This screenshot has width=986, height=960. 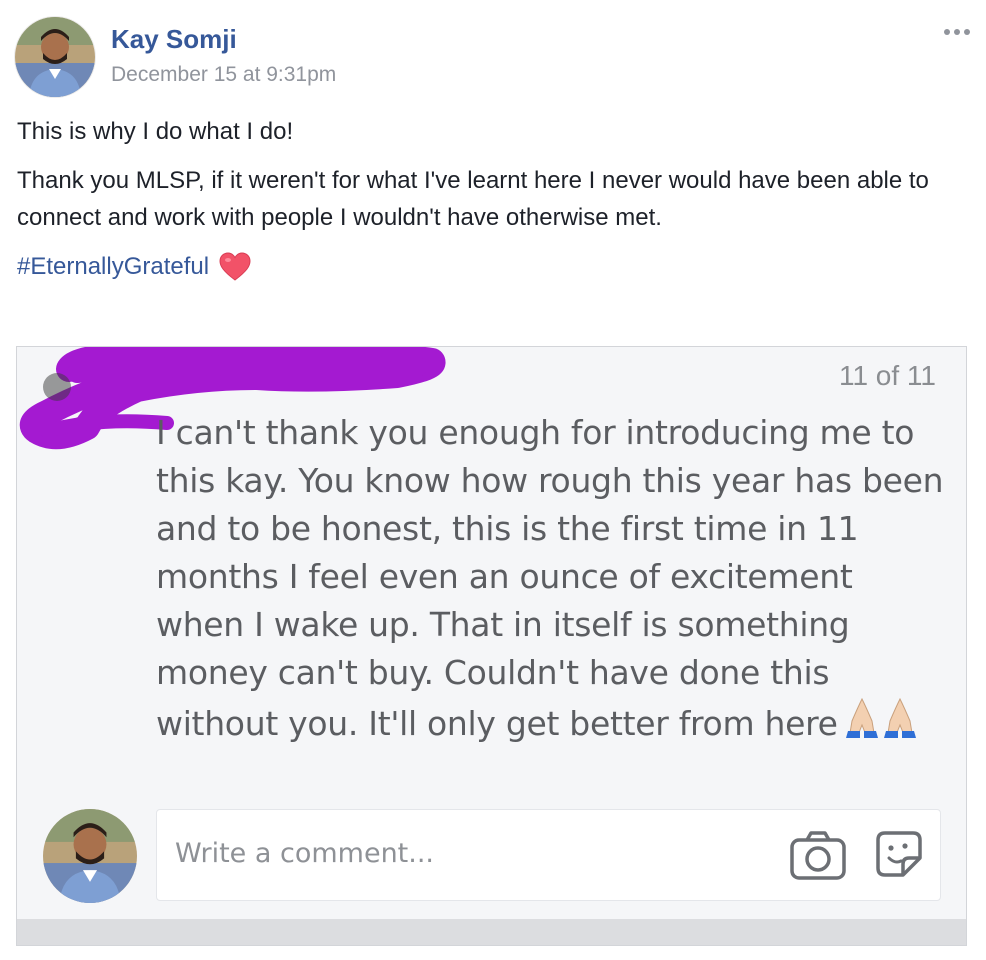 What do you see at coordinates (223, 75) in the screenshot?
I see `post-timestamp: December 15 at 9:31pm` at bounding box center [223, 75].